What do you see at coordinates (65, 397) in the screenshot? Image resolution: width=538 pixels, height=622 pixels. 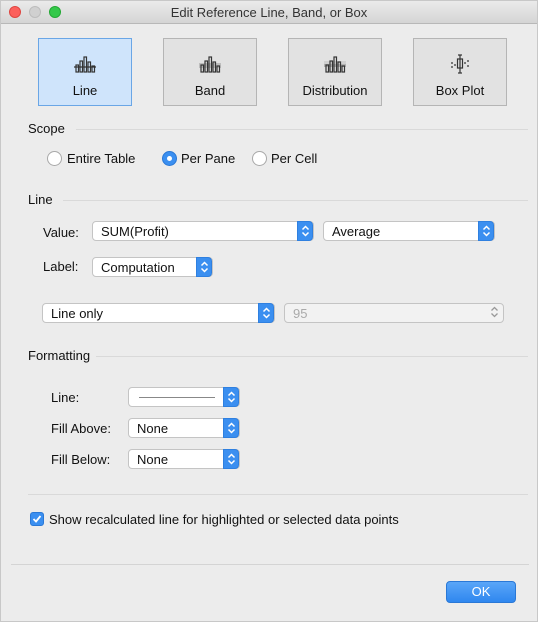 I see `format-line-label: Line:` at bounding box center [65, 397].